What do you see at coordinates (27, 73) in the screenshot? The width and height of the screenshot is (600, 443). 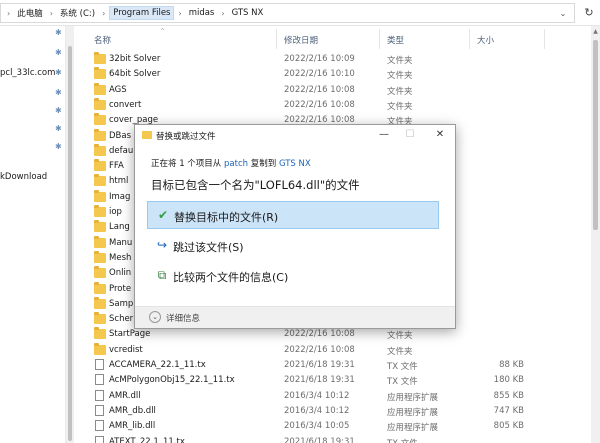 I see `nav-item-pcl: pcl_33lc.com` at bounding box center [27, 73].